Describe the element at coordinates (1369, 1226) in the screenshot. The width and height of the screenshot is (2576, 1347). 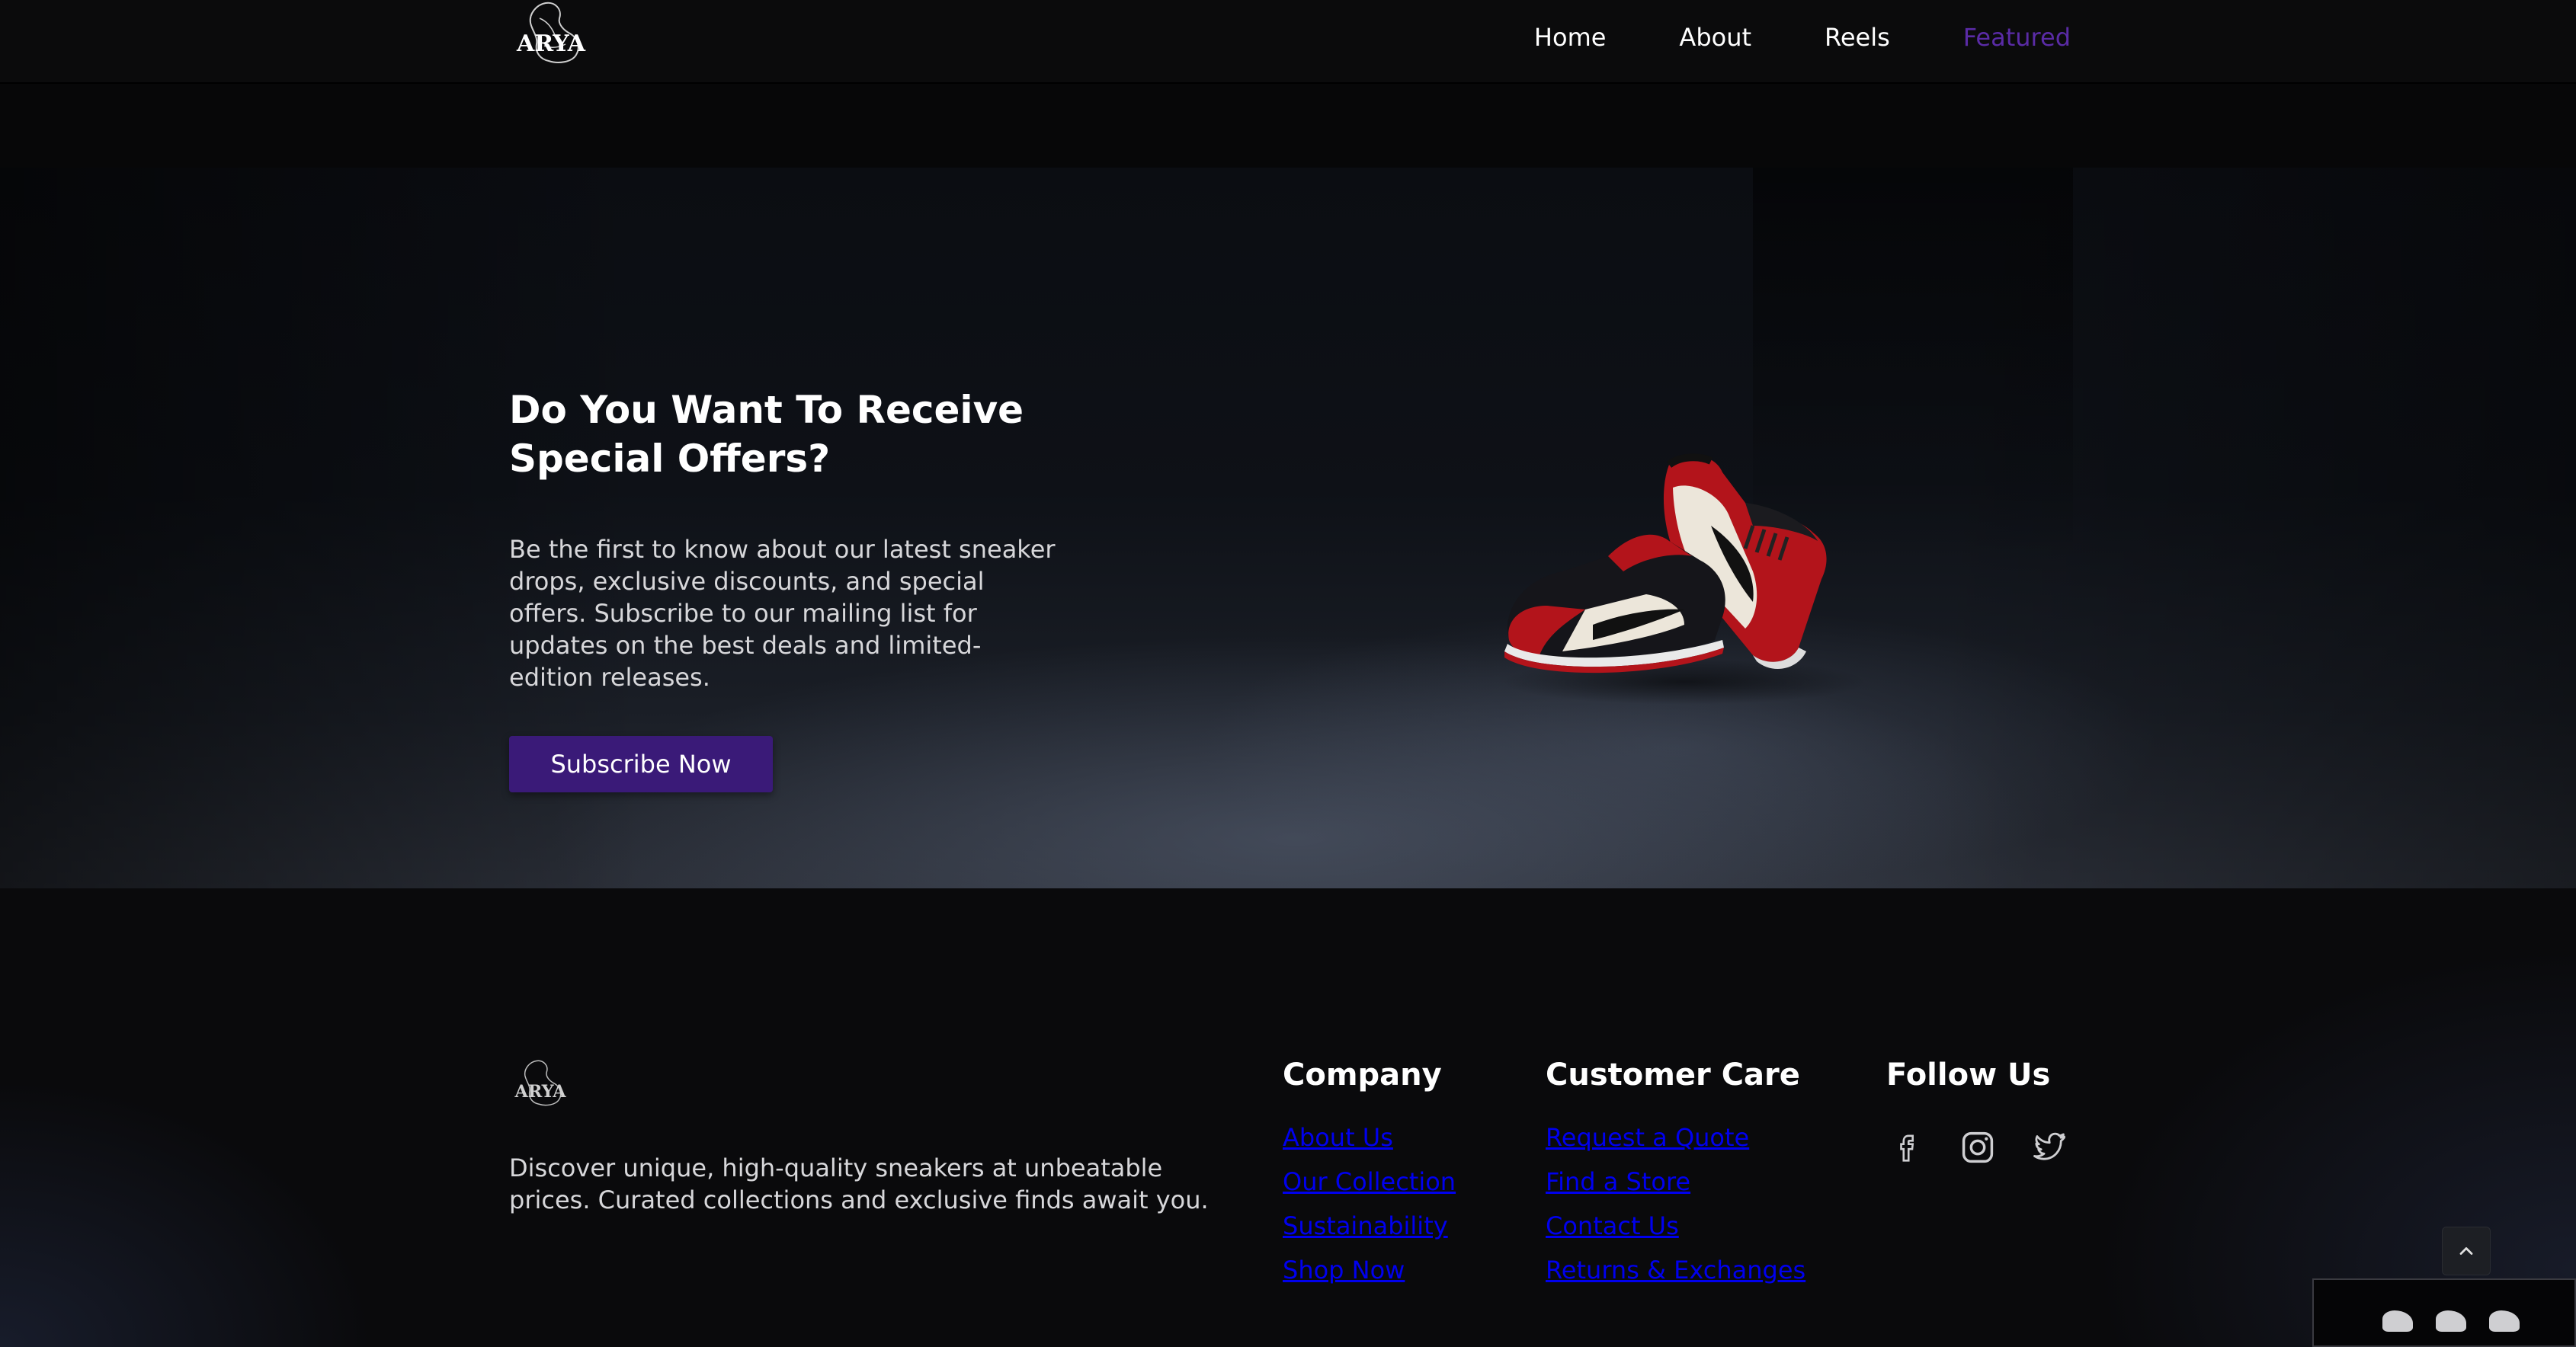
I see `footer-link-sustainability: Sustainability` at that location.